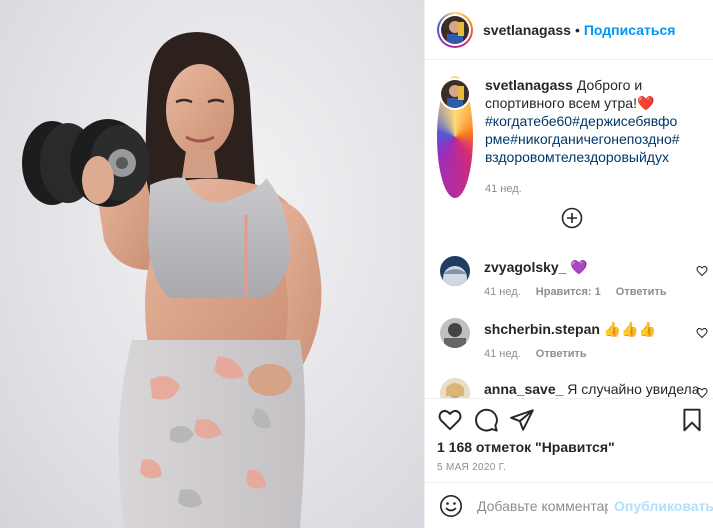 The image size is (713, 528). I want to click on purple-heart-emoji: 💜, so click(579, 267).